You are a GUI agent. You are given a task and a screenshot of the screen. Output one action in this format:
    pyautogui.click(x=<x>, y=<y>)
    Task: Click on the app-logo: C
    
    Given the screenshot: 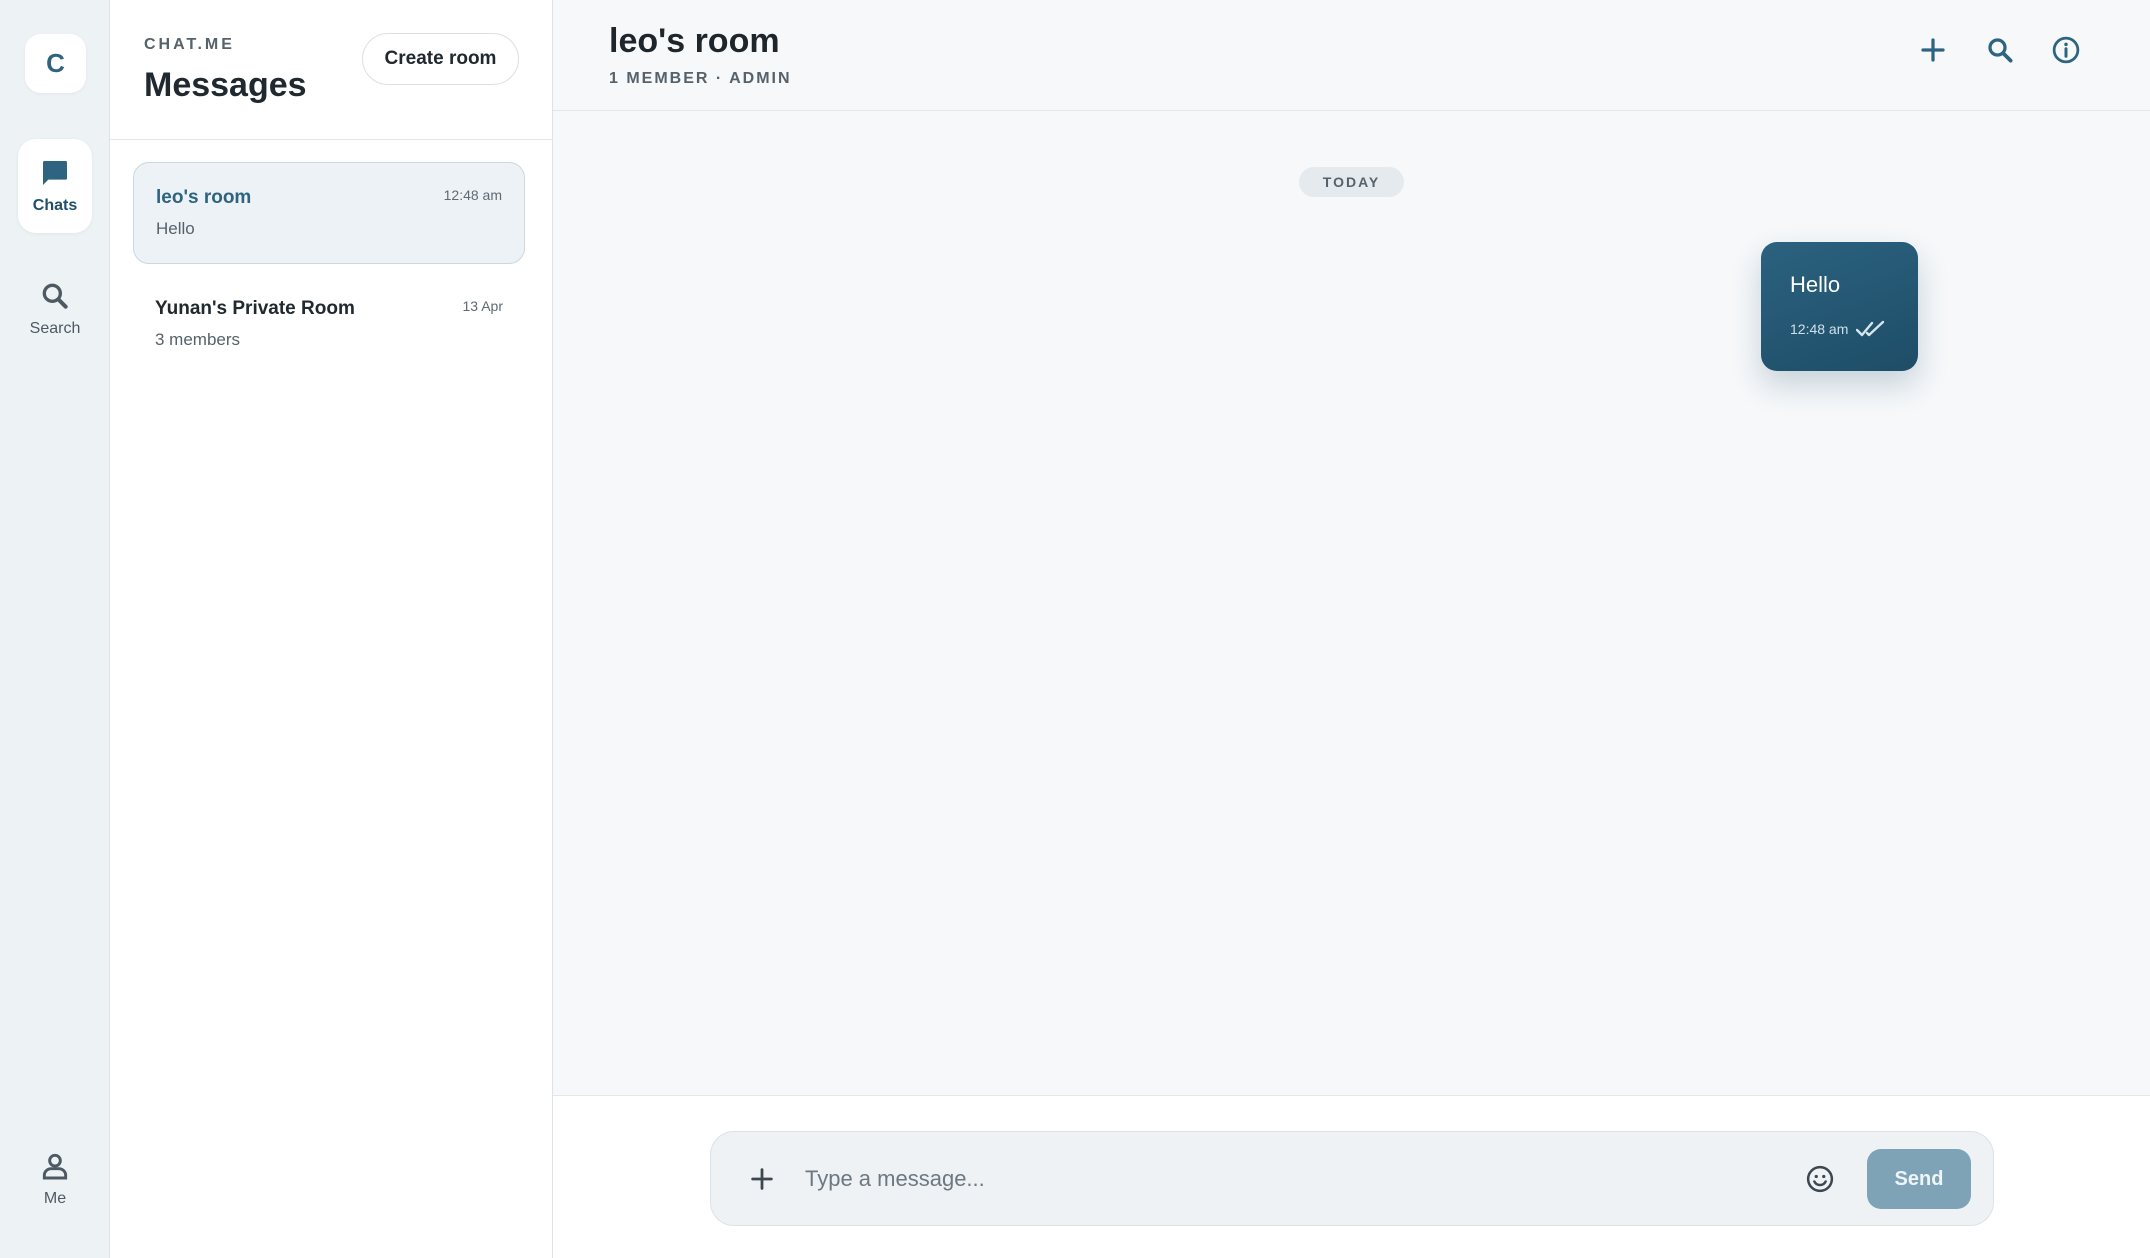 What is the action you would take?
    pyautogui.click(x=55, y=63)
    